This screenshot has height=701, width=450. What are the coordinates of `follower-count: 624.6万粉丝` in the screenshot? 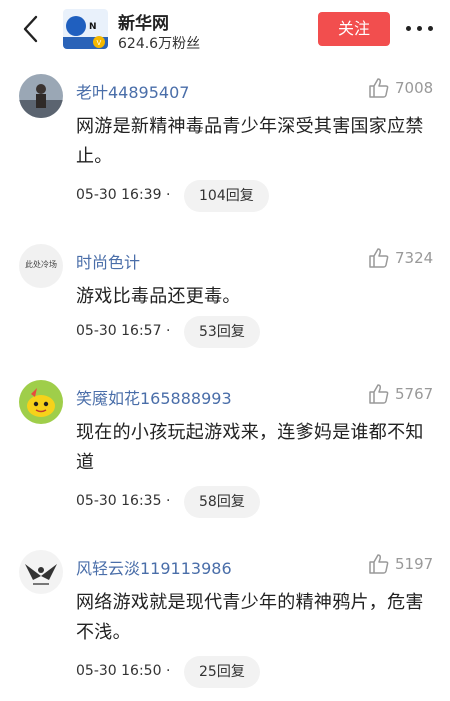 It's located at (159, 44).